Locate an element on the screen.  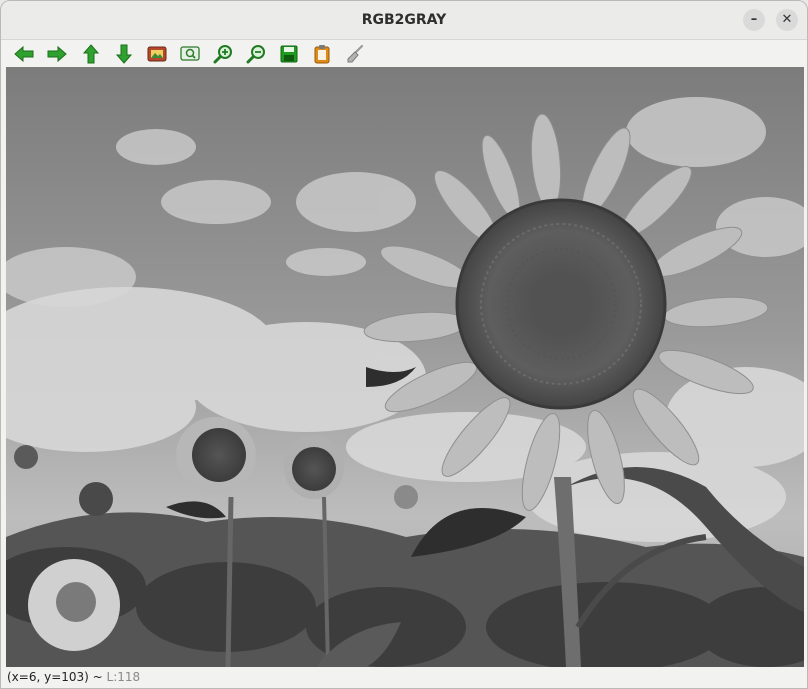
zoom-fit-icon is located at coordinates (190, 53).